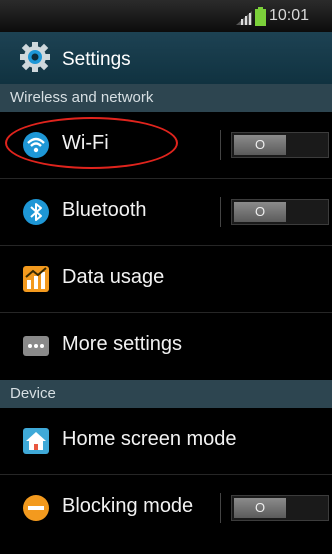 The width and height of the screenshot is (332, 554). Describe the element at coordinates (260, 16) in the screenshot. I see `battery-icon` at that location.